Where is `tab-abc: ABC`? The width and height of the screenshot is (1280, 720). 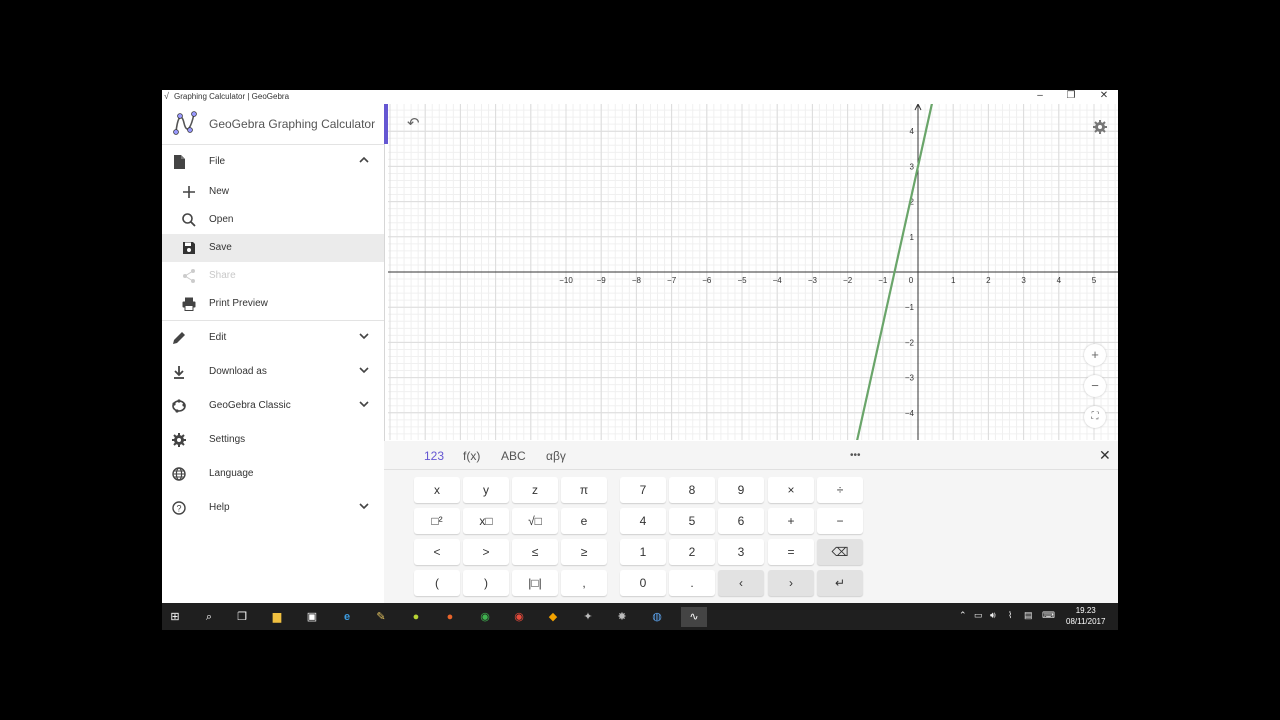
tab-abc: ABC is located at coordinates (513, 456).